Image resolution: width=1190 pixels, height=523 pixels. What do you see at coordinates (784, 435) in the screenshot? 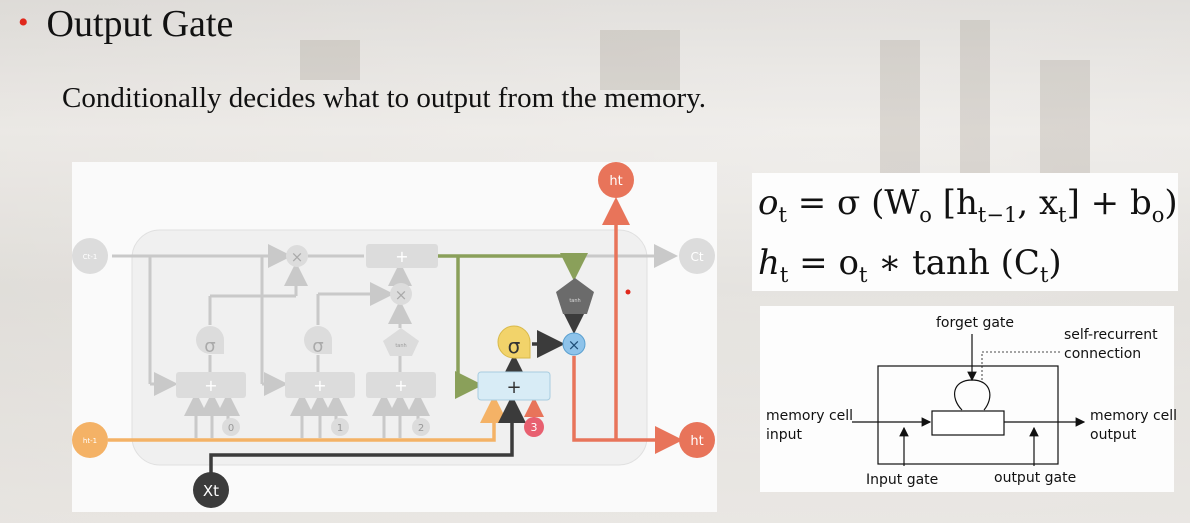
I see `memory-cell-input-label-2: input` at bounding box center [784, 435].